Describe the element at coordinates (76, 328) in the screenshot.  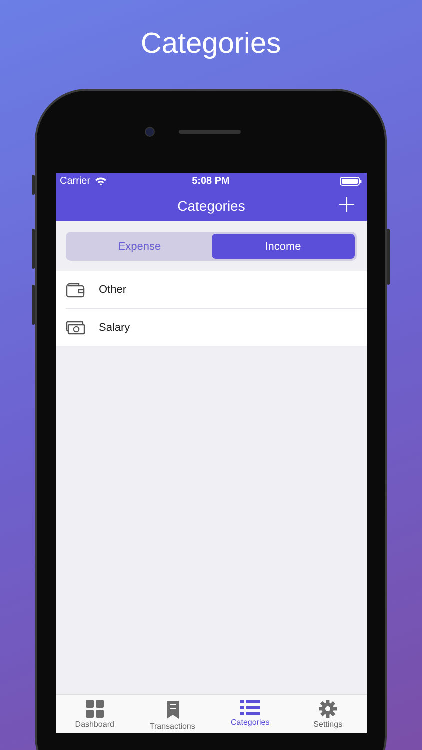
I see `banknote-icon` at that location.